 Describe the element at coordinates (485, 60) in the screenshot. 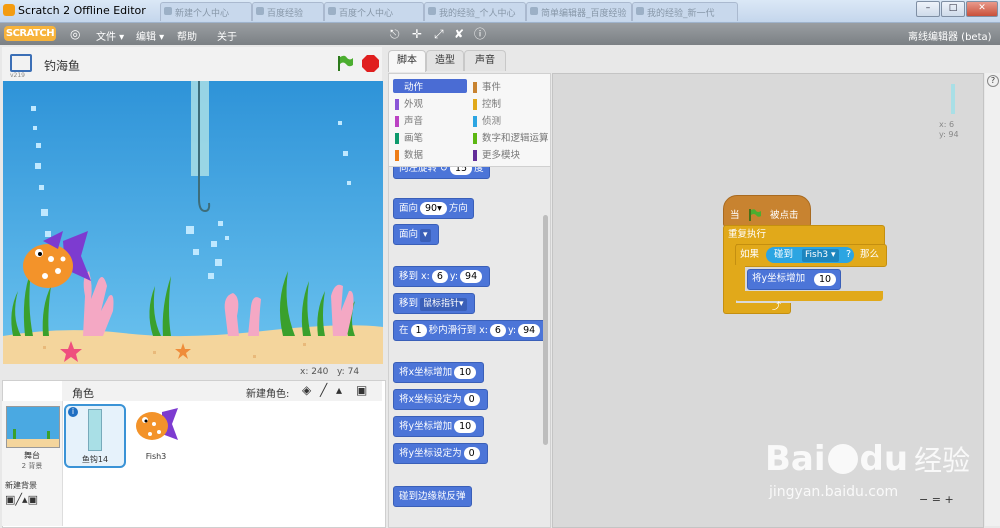

I see `tab-sounds: 声音` at that location.